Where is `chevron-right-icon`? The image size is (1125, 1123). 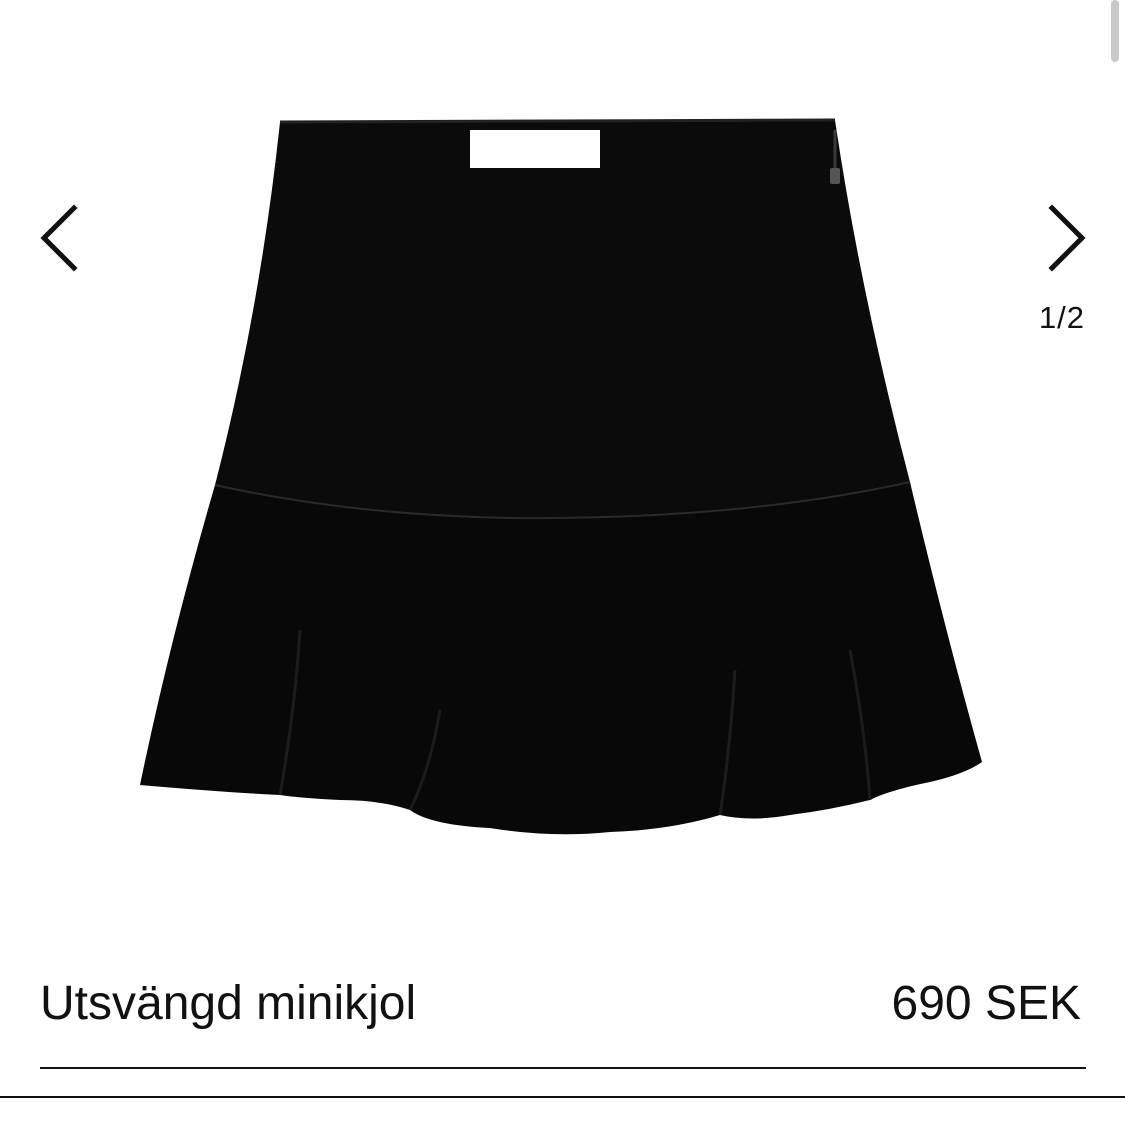 chevron-right-icon is located at coordinates (1067, 238).